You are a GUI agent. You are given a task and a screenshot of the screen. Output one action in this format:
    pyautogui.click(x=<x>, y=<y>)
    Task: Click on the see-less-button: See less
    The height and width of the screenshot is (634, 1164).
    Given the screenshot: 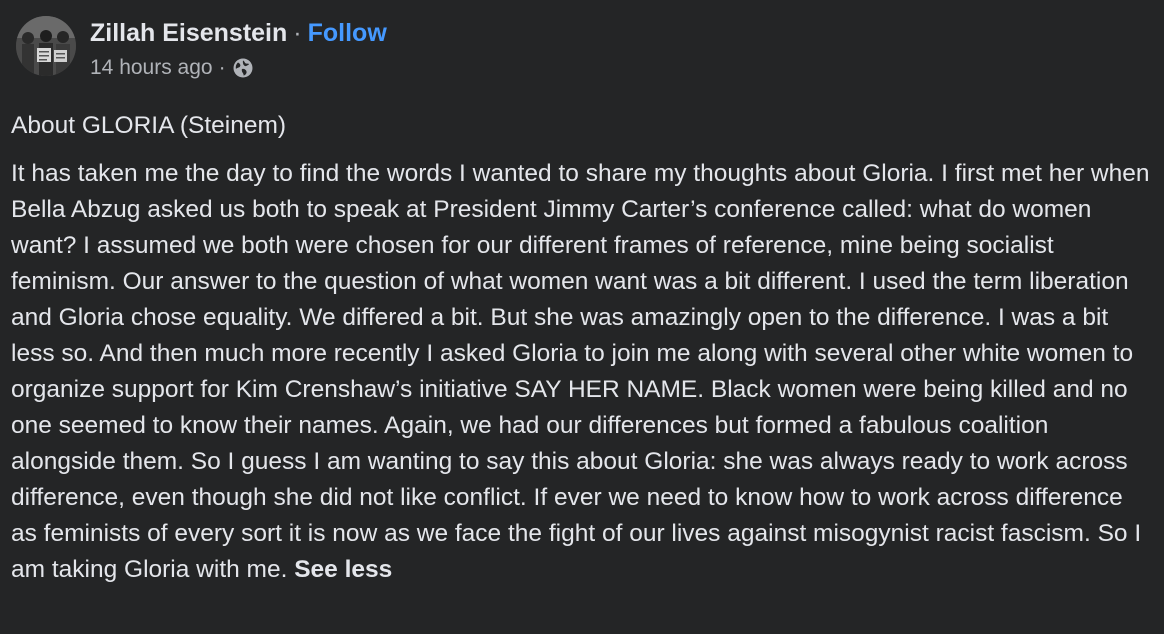 What is the action you would take?
    pyautogui.click(x=343, y=569)
    